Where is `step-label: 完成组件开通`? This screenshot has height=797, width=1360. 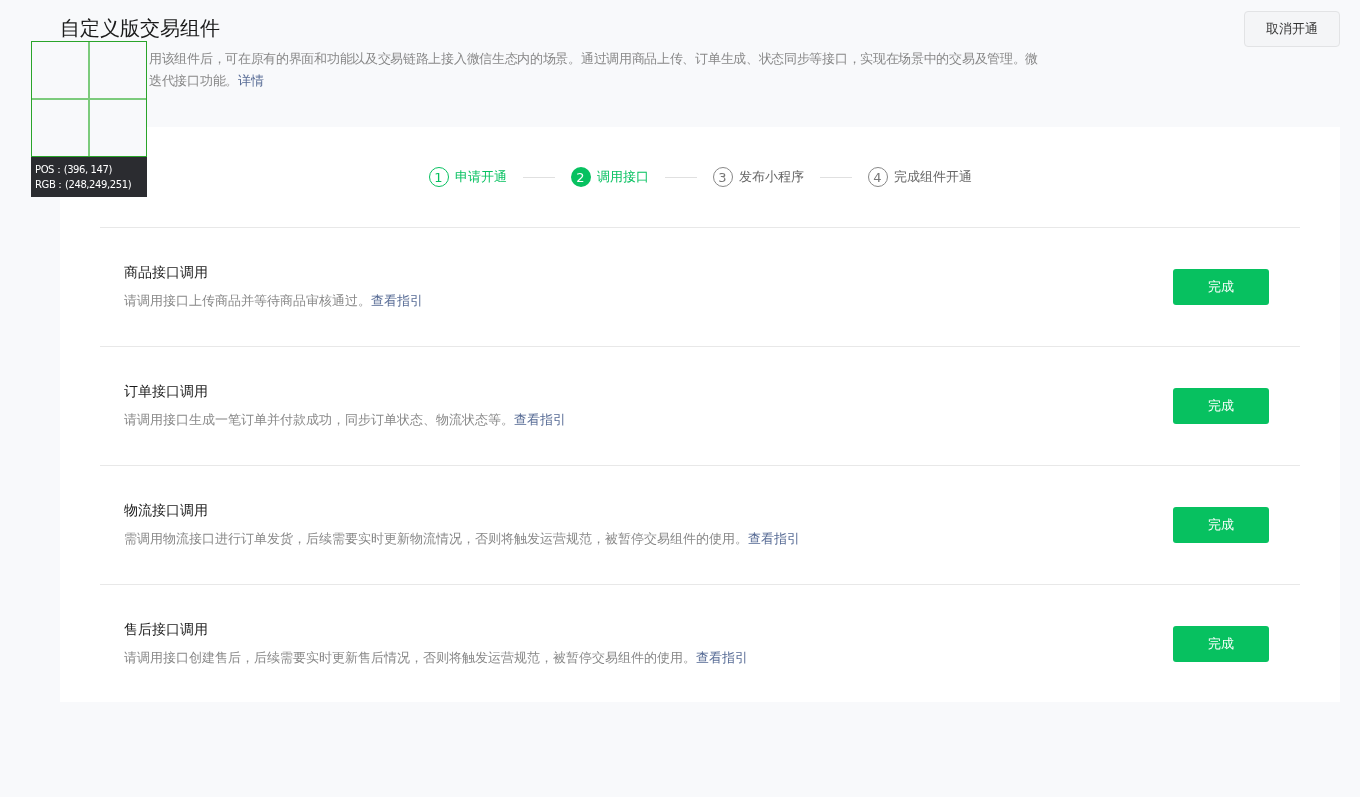
step-label: 完成组件开通 is located at coordinates (932, 177).